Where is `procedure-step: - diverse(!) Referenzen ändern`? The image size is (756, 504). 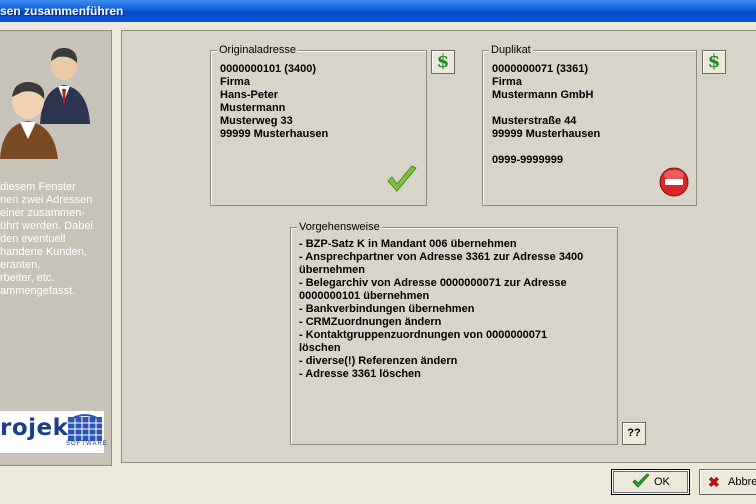
procedure-step: - diverse(!) Referenzen ändern is located at coordinates (378, 361).